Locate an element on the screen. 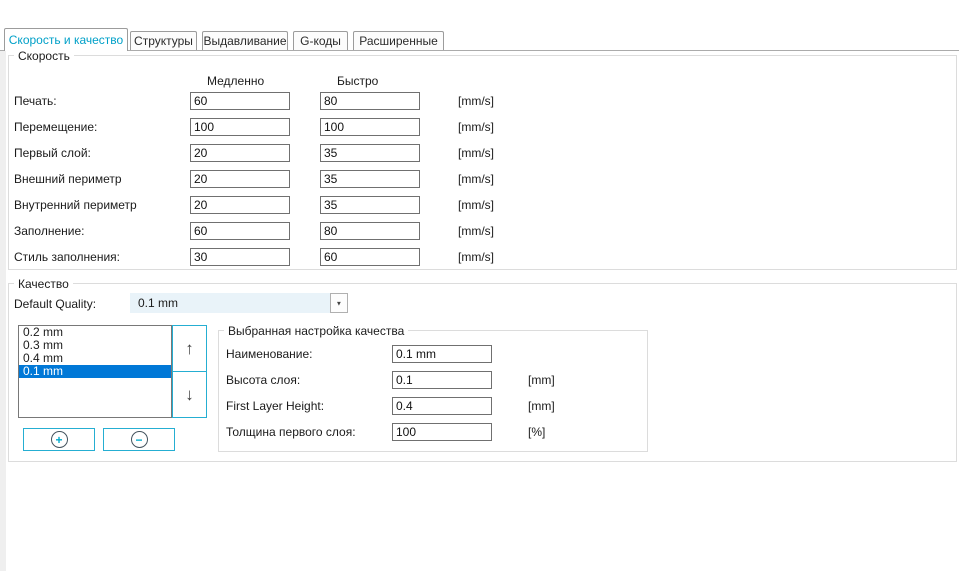 The image size is (959, 579). tab-label: Расширенные is located at coordinates (398, 41).